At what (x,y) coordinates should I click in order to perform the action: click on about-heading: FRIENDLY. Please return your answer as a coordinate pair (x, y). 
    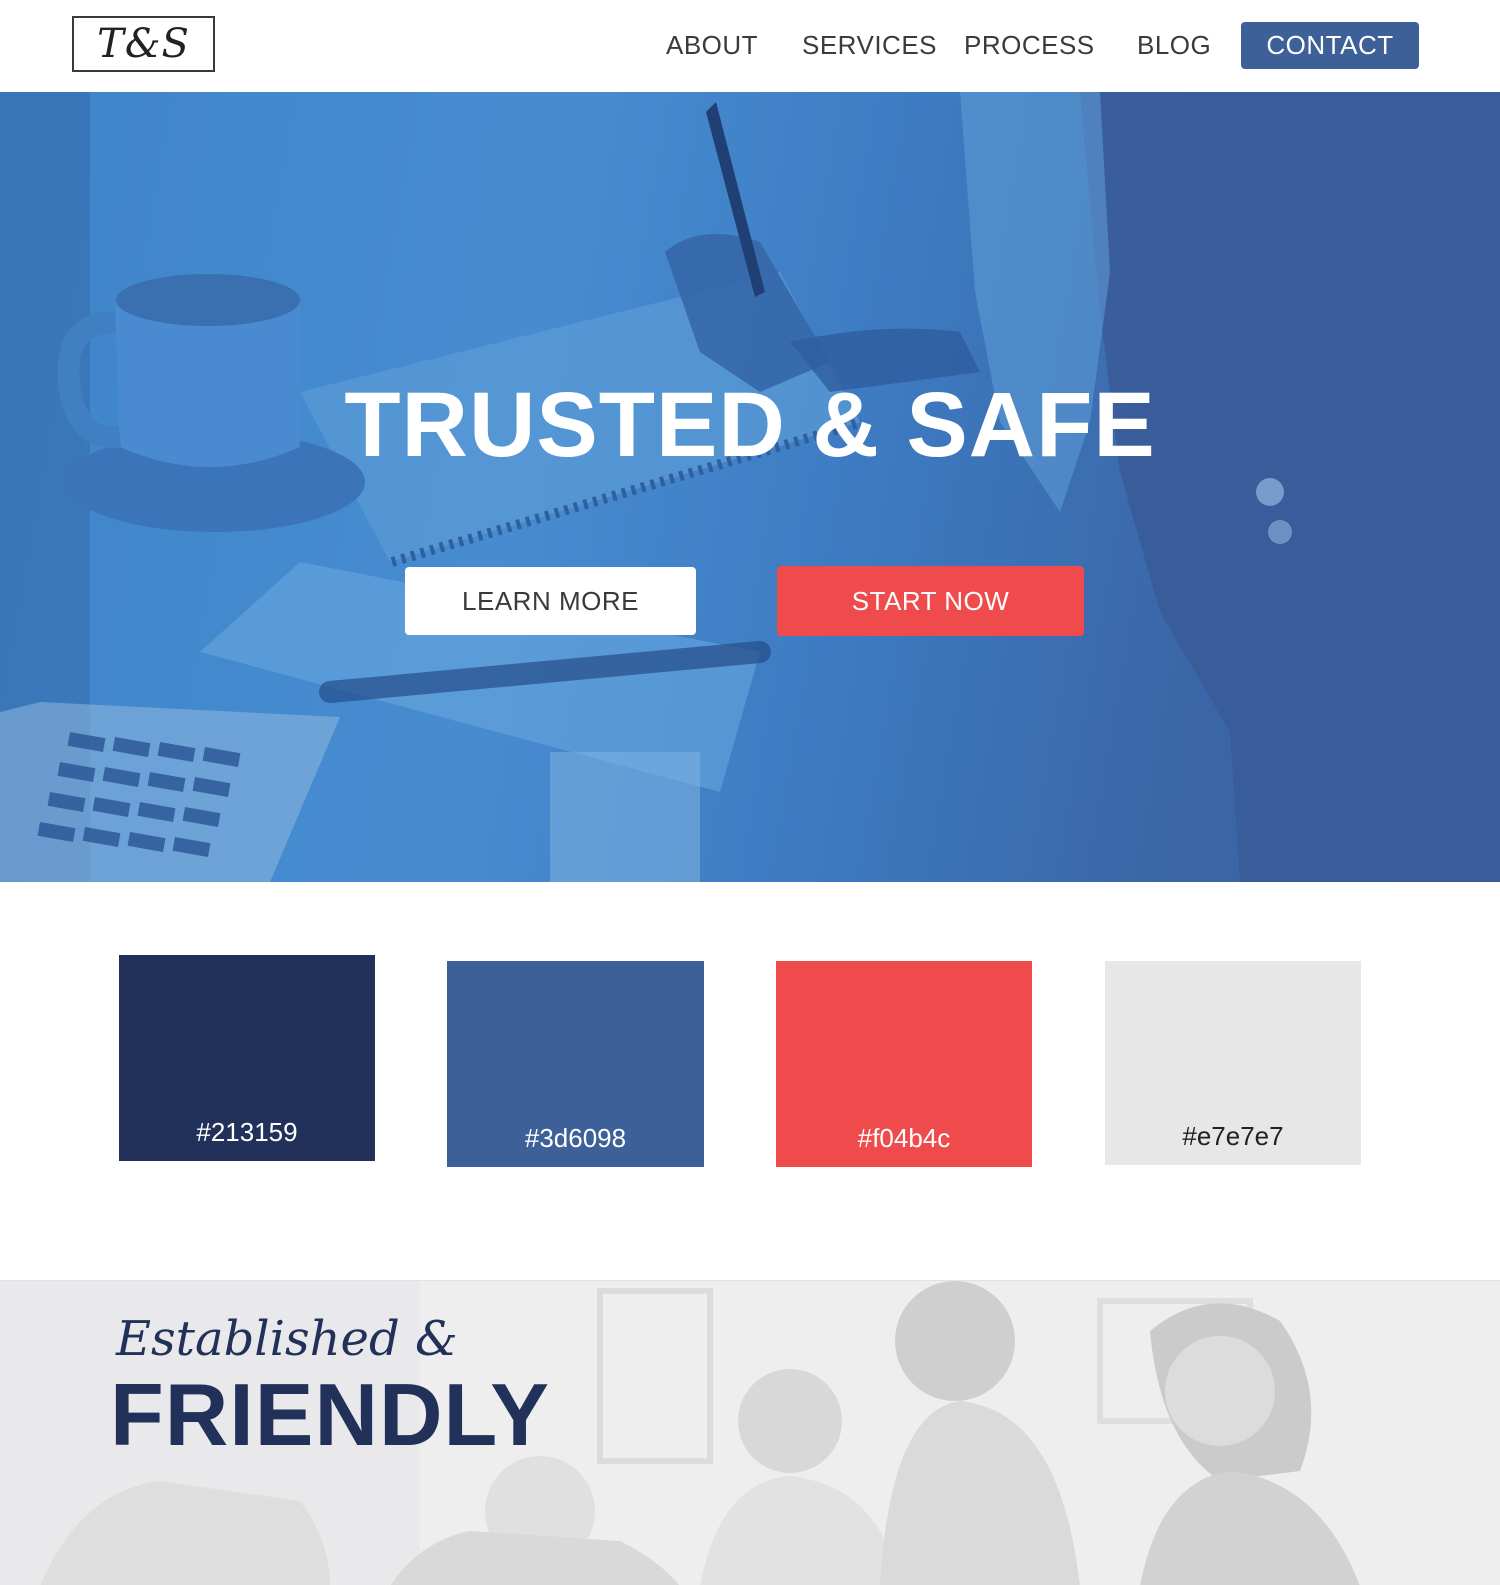
    Looking at the image, I should click on (330, 1414).